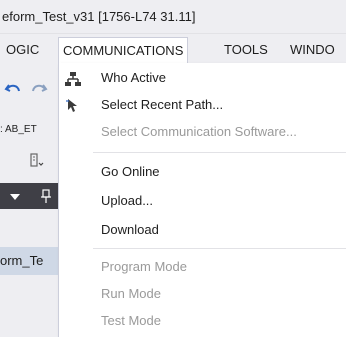 Image resolution: width=346 pixels, height=337 pixels. Describe the element at coordinates (202, 230) in the screenshot. I see `menu-item-download: Download` at that location.